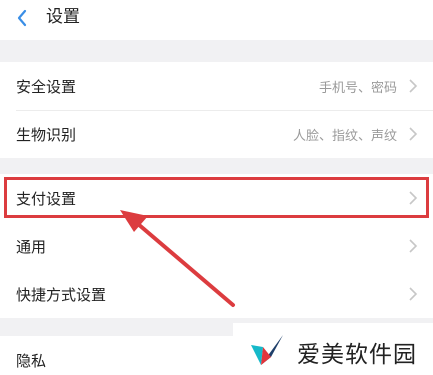  What do you see at coordinates (46, 134) in the screenshot?
I see `row-label: 生物识别` at bounding box center [46, 134].